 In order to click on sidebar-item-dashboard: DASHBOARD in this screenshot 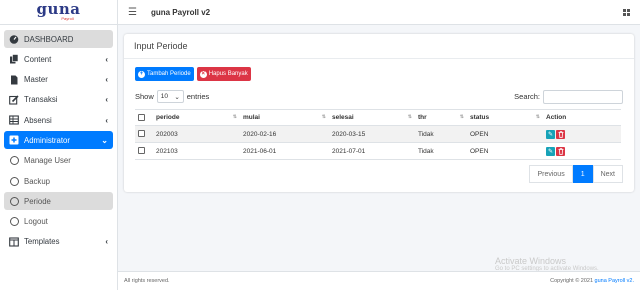, I will do `click(58, 39)`.